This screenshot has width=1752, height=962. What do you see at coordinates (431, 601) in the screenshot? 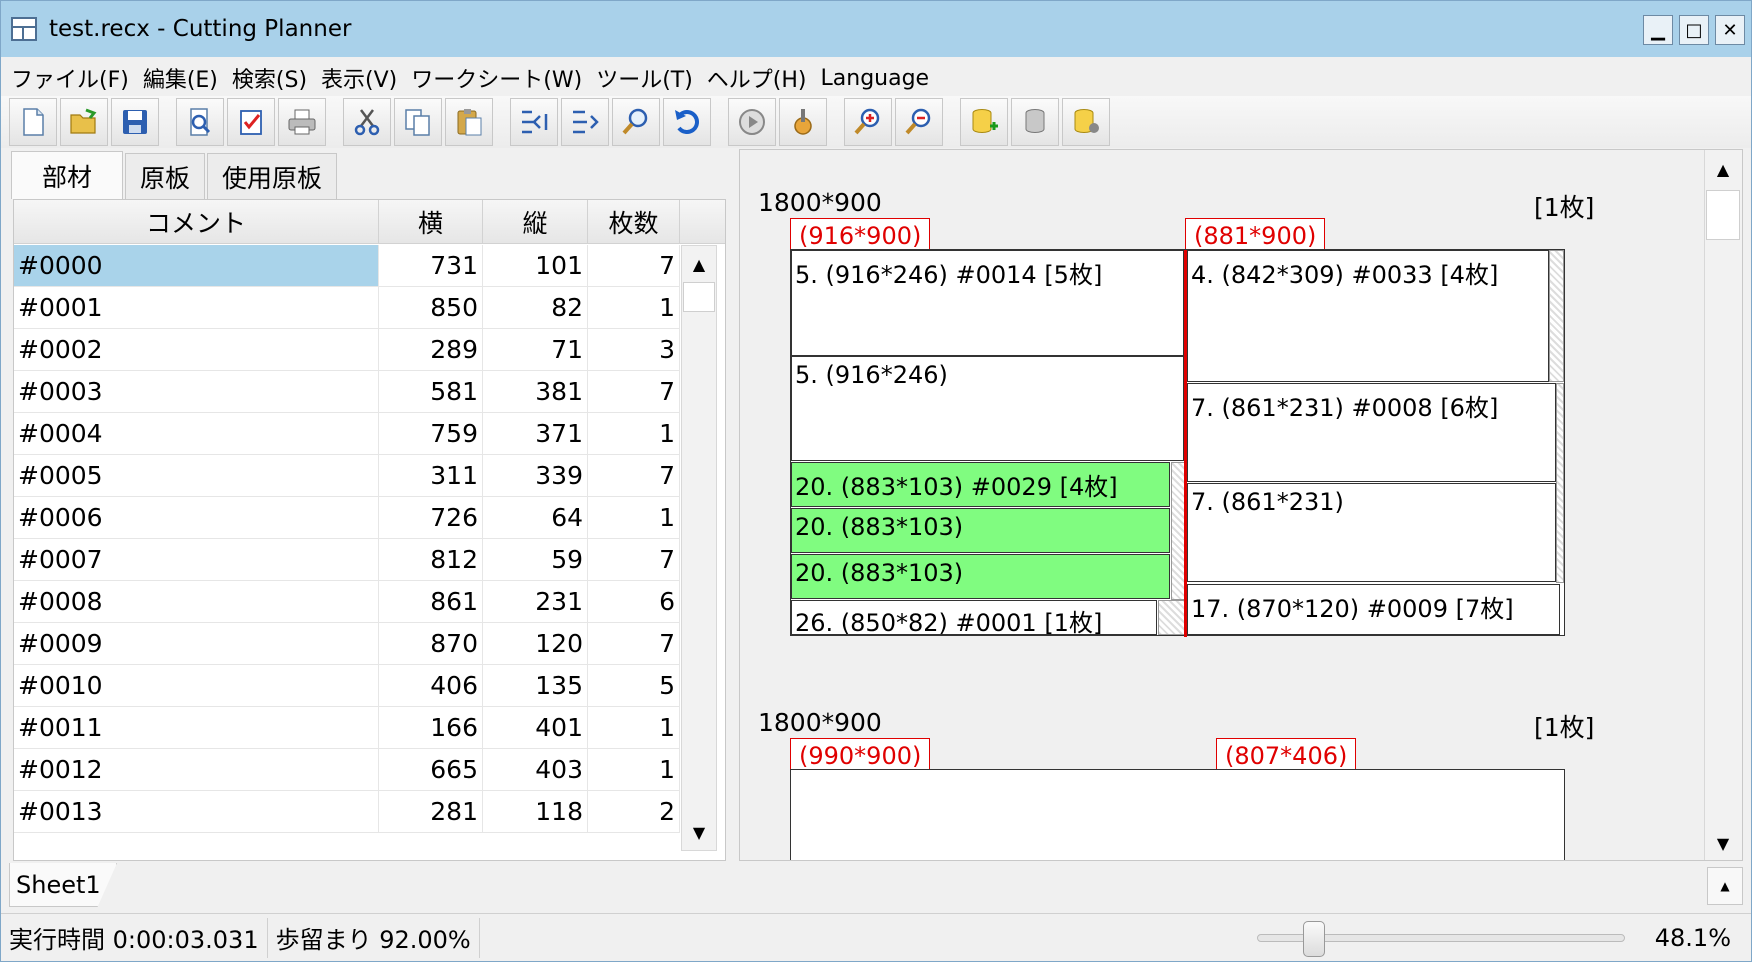
I see `cell-width: 861` at bounding box center [431, 601].